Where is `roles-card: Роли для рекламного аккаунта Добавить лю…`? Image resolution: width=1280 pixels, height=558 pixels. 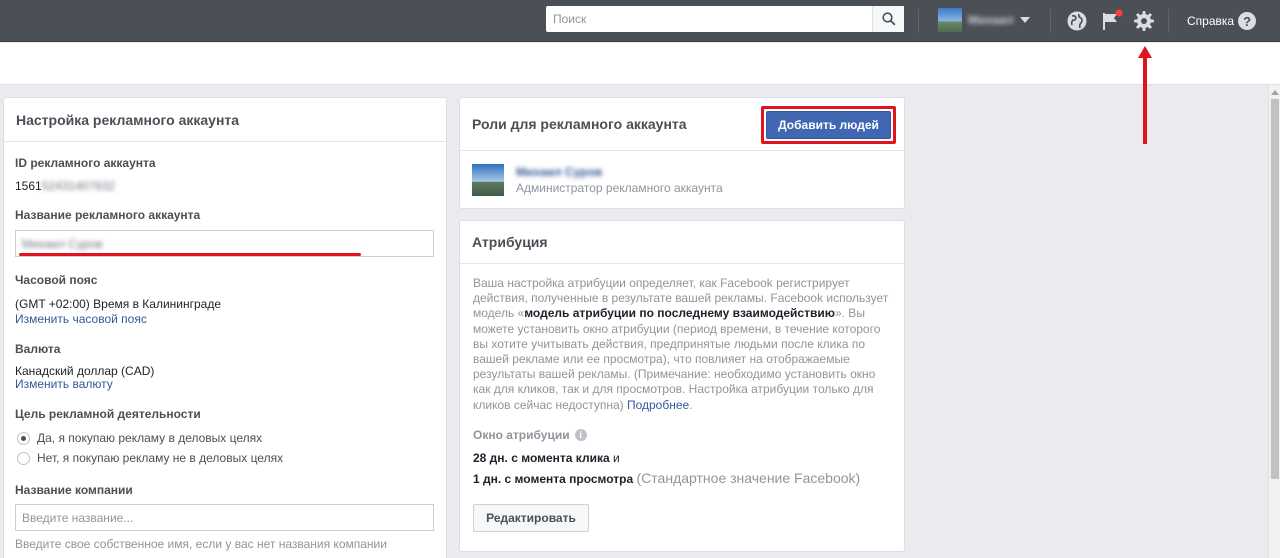
roles-card: Роли для рекламного аккаунта Добавить лю… is located at coordinates (682, 153).